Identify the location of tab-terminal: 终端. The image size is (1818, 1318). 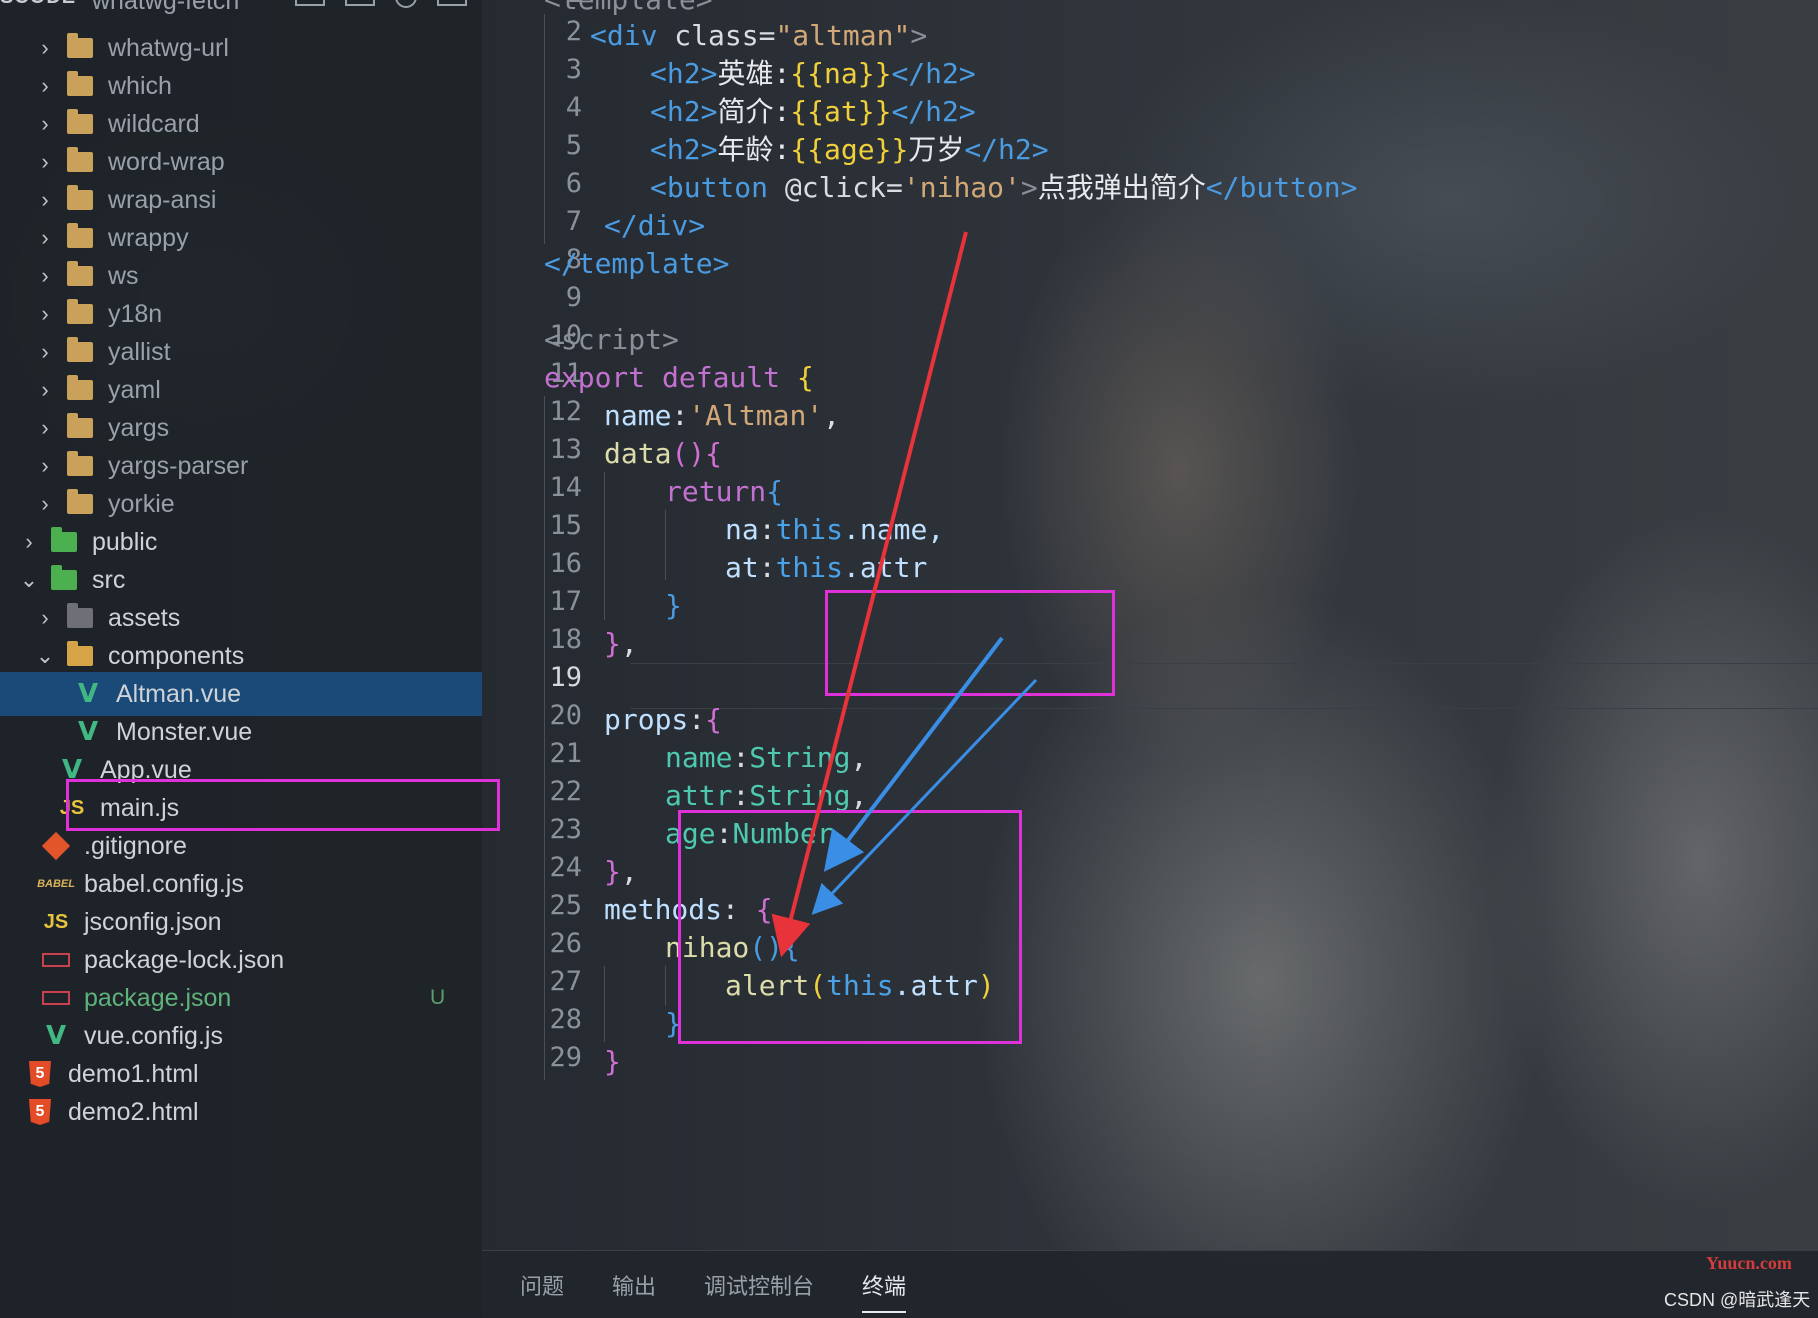
(884, 1291).